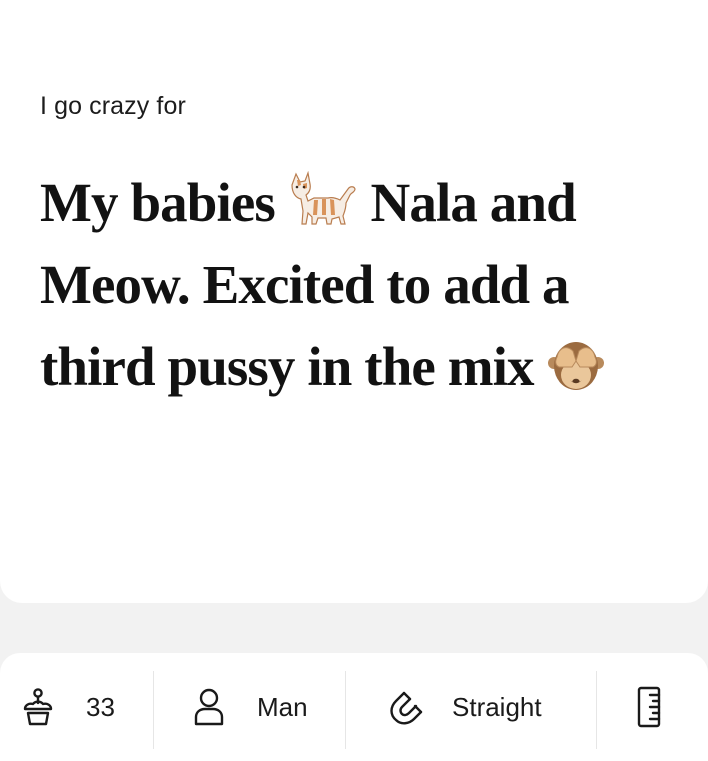 The image size is (708, 761). I want to click on vital-height, so click(648, 707).